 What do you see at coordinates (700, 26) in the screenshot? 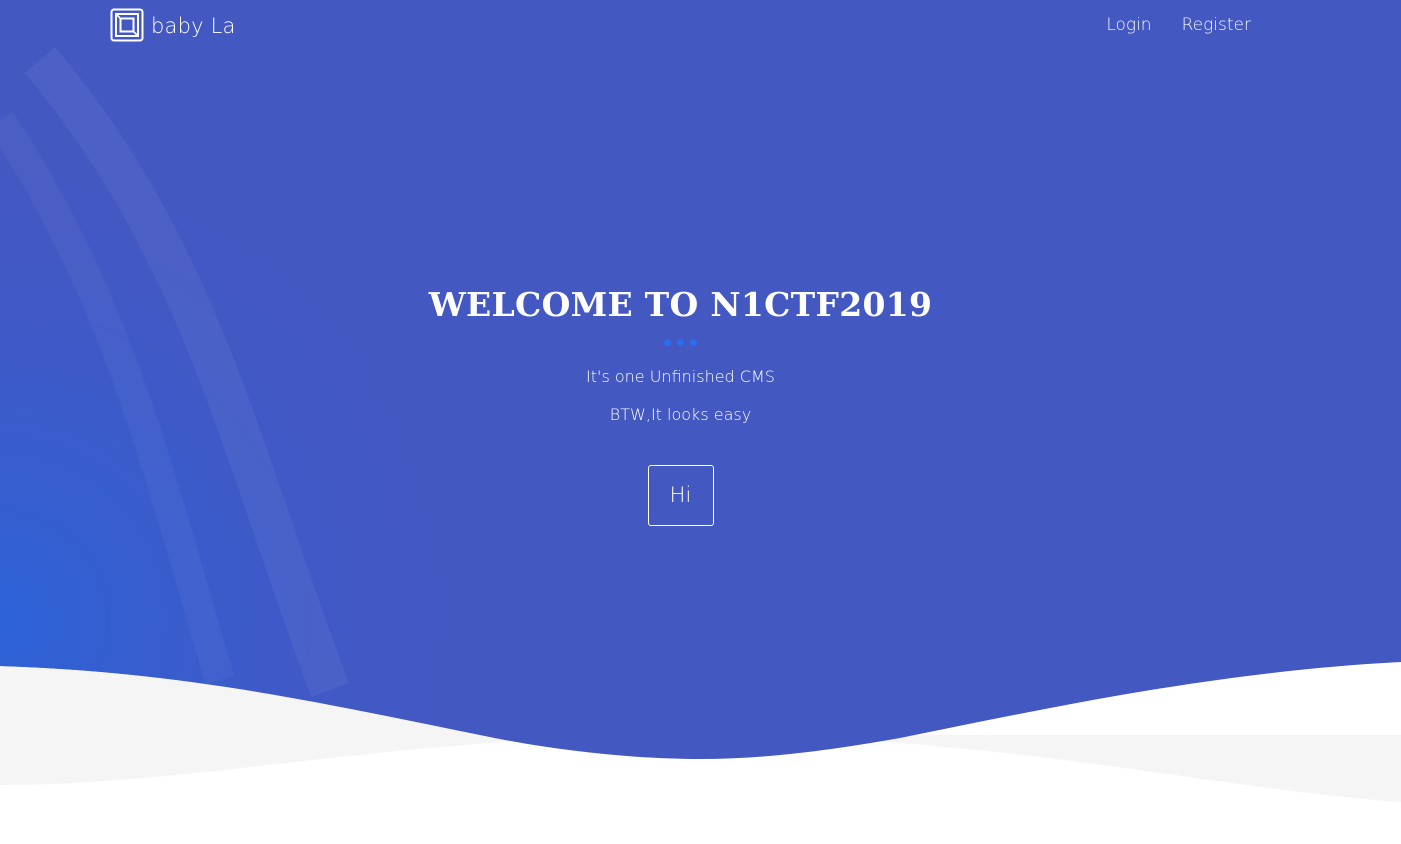
I see `top-navbar: baby La Login Register` at bounding box center [700, 26].